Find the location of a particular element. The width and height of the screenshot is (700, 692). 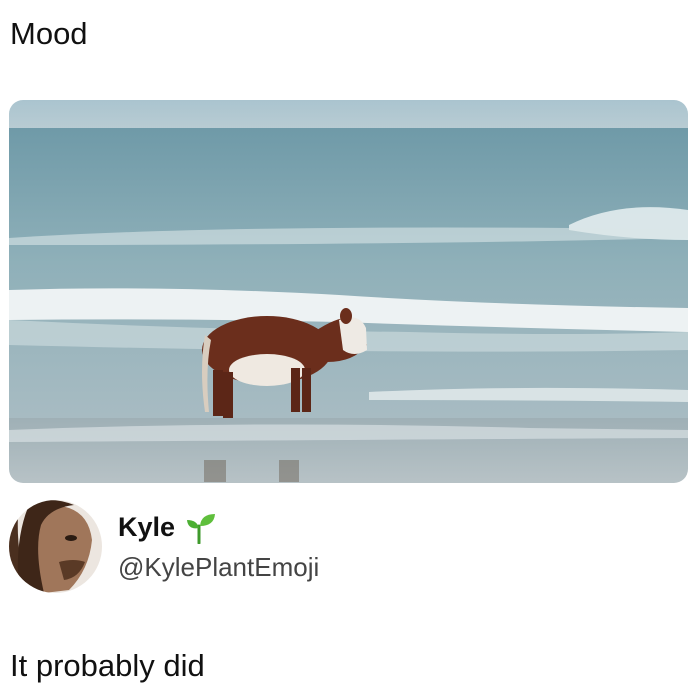

avatar is located at coordinates (55, 546).